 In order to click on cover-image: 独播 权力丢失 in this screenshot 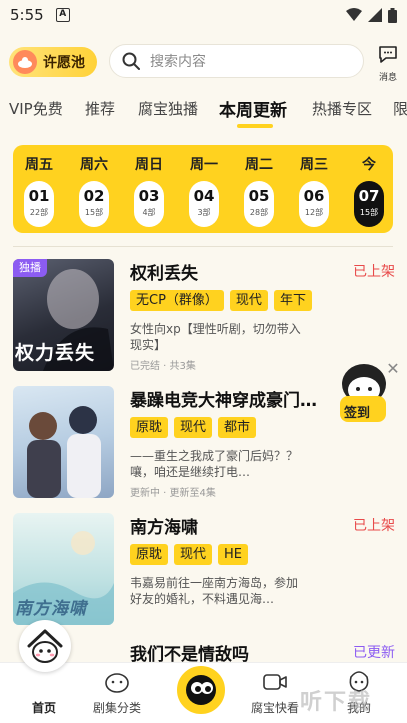, I will do `click(63, 315)`.